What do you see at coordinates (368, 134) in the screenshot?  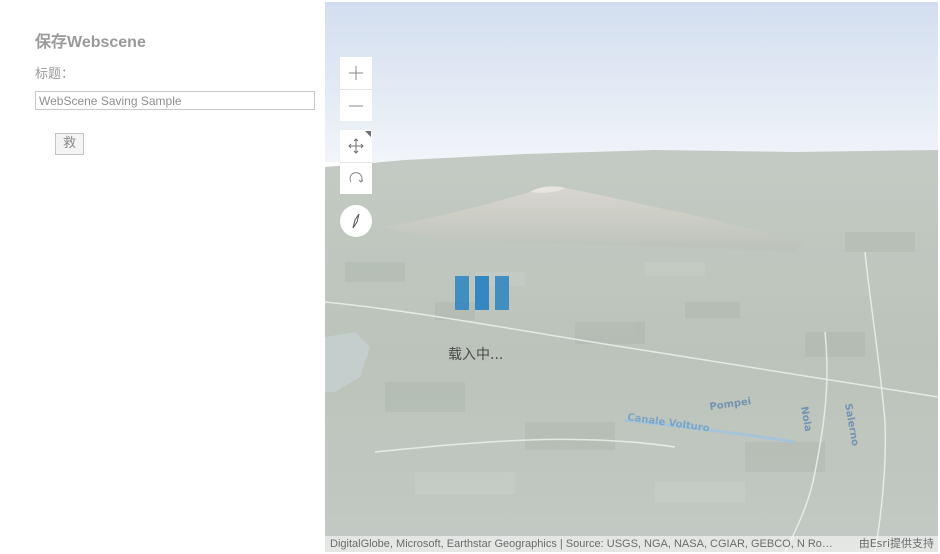 I see `expand-corner-icon` at bounding box center [368, 134].